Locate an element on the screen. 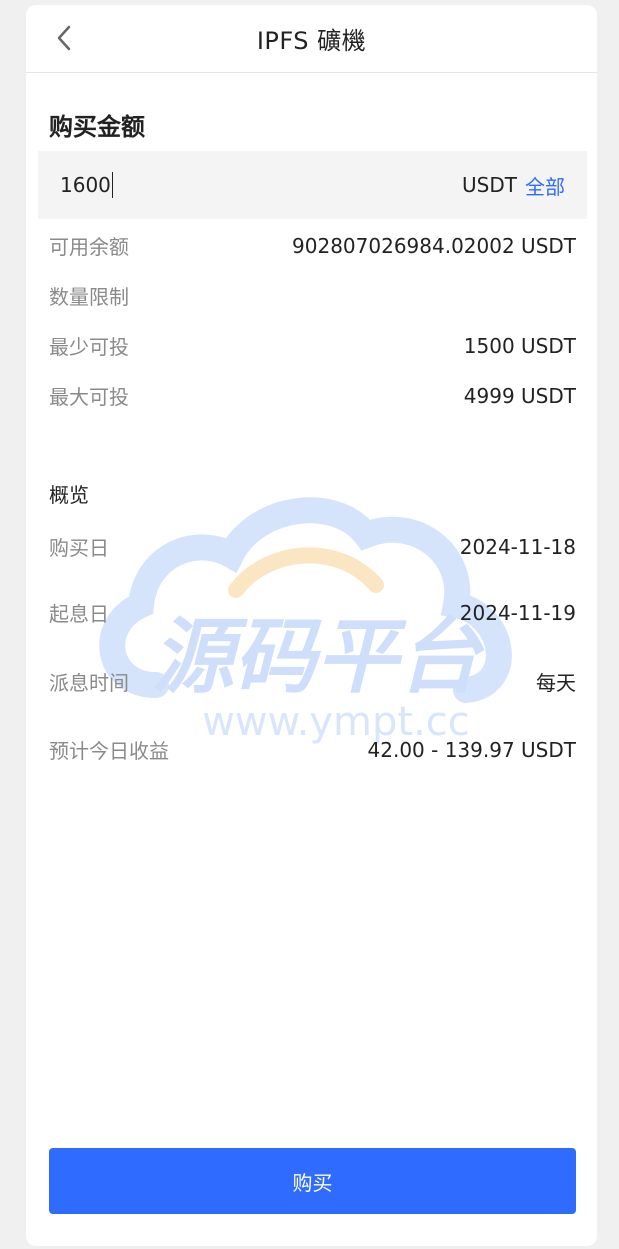 This screenshot has width=619, height=1249. max-invest-label: 最大可投 is located at coordinates (89, 397).